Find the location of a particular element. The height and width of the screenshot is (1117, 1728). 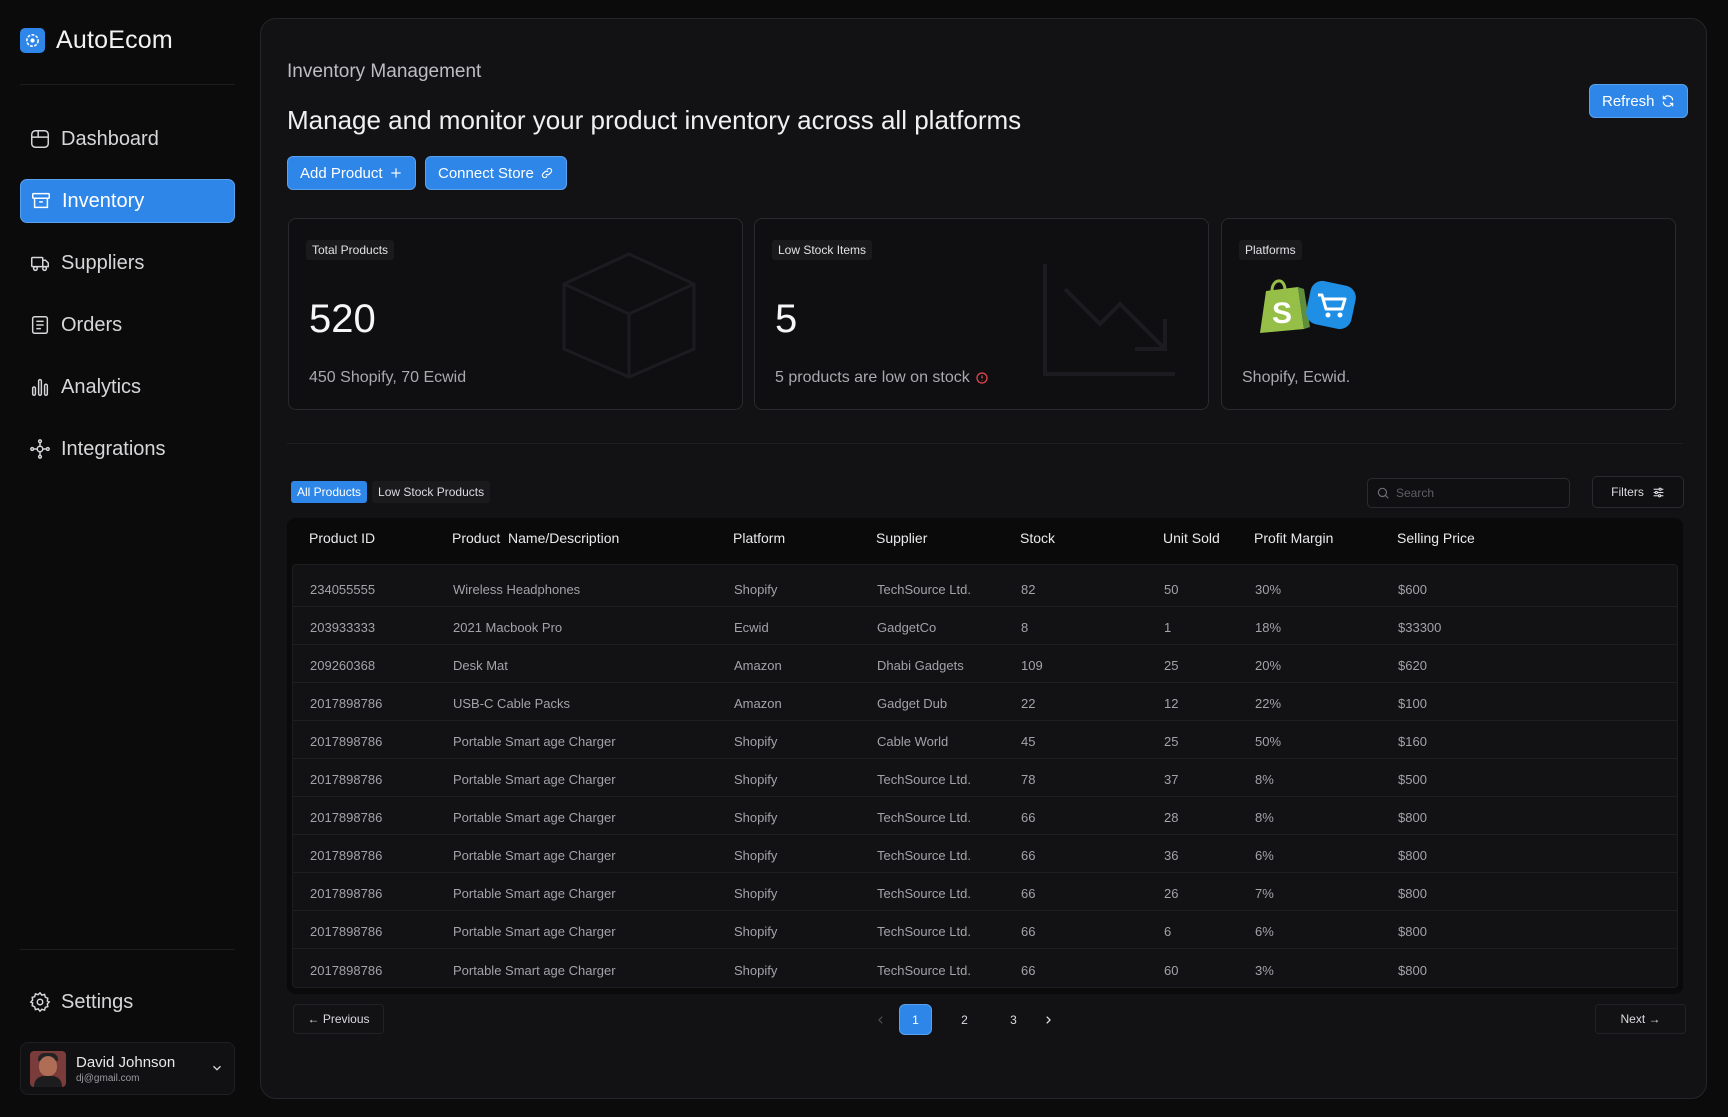

units-sold-cell: 28 is located at coordinates (1171, 817).